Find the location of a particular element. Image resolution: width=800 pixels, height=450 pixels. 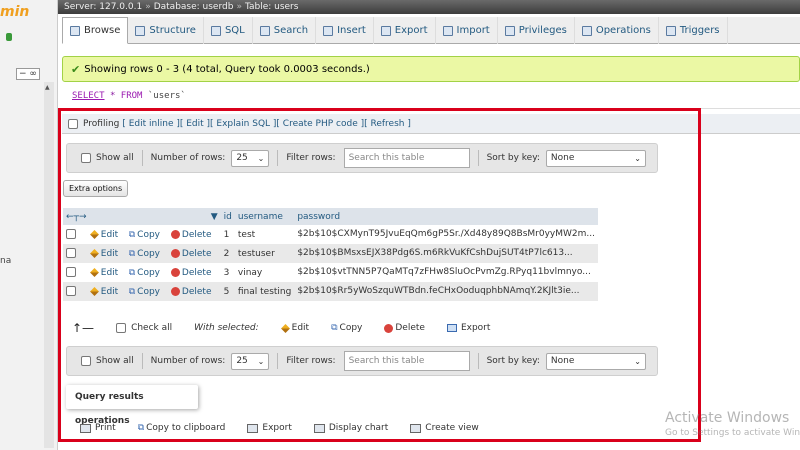

tab-privileges: Privileges is located at coordinates (536, 30).